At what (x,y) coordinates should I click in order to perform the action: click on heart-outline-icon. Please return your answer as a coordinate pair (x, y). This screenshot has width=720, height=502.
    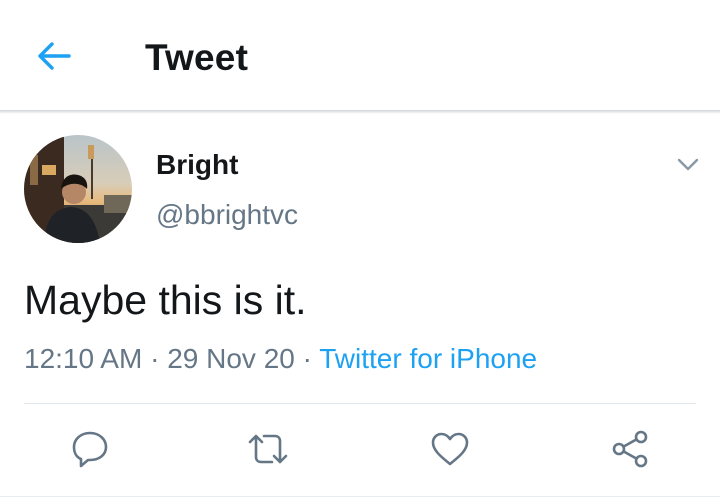
    Looking at the image, I should click on (450, 449).